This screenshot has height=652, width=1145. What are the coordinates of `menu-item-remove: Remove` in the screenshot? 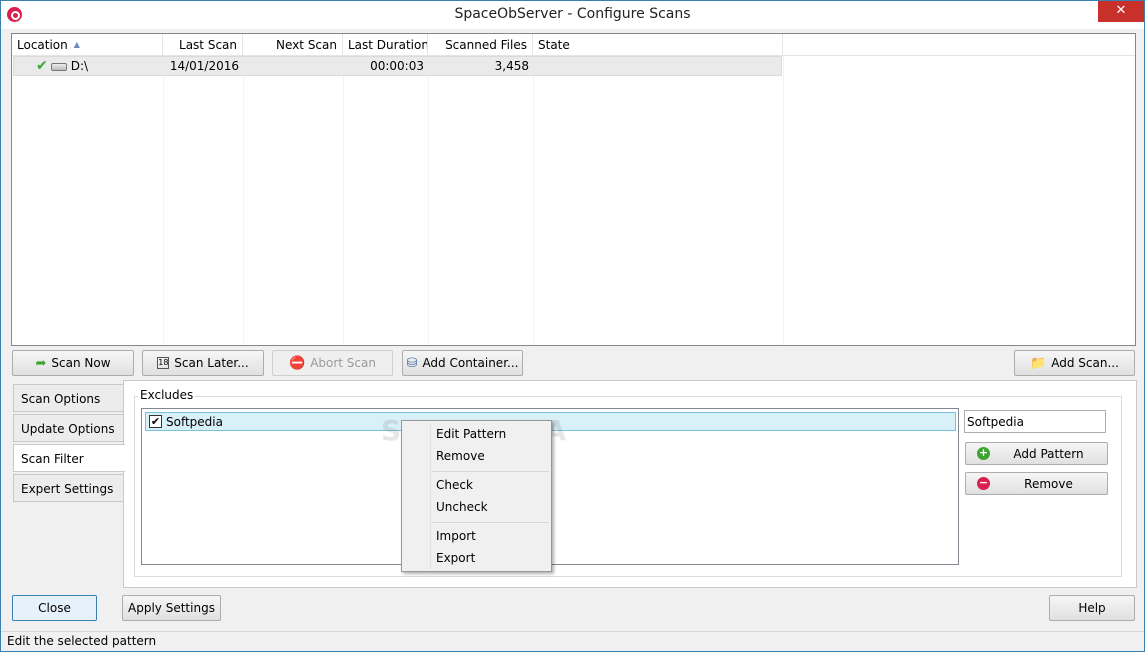 It's located at (476, 456).